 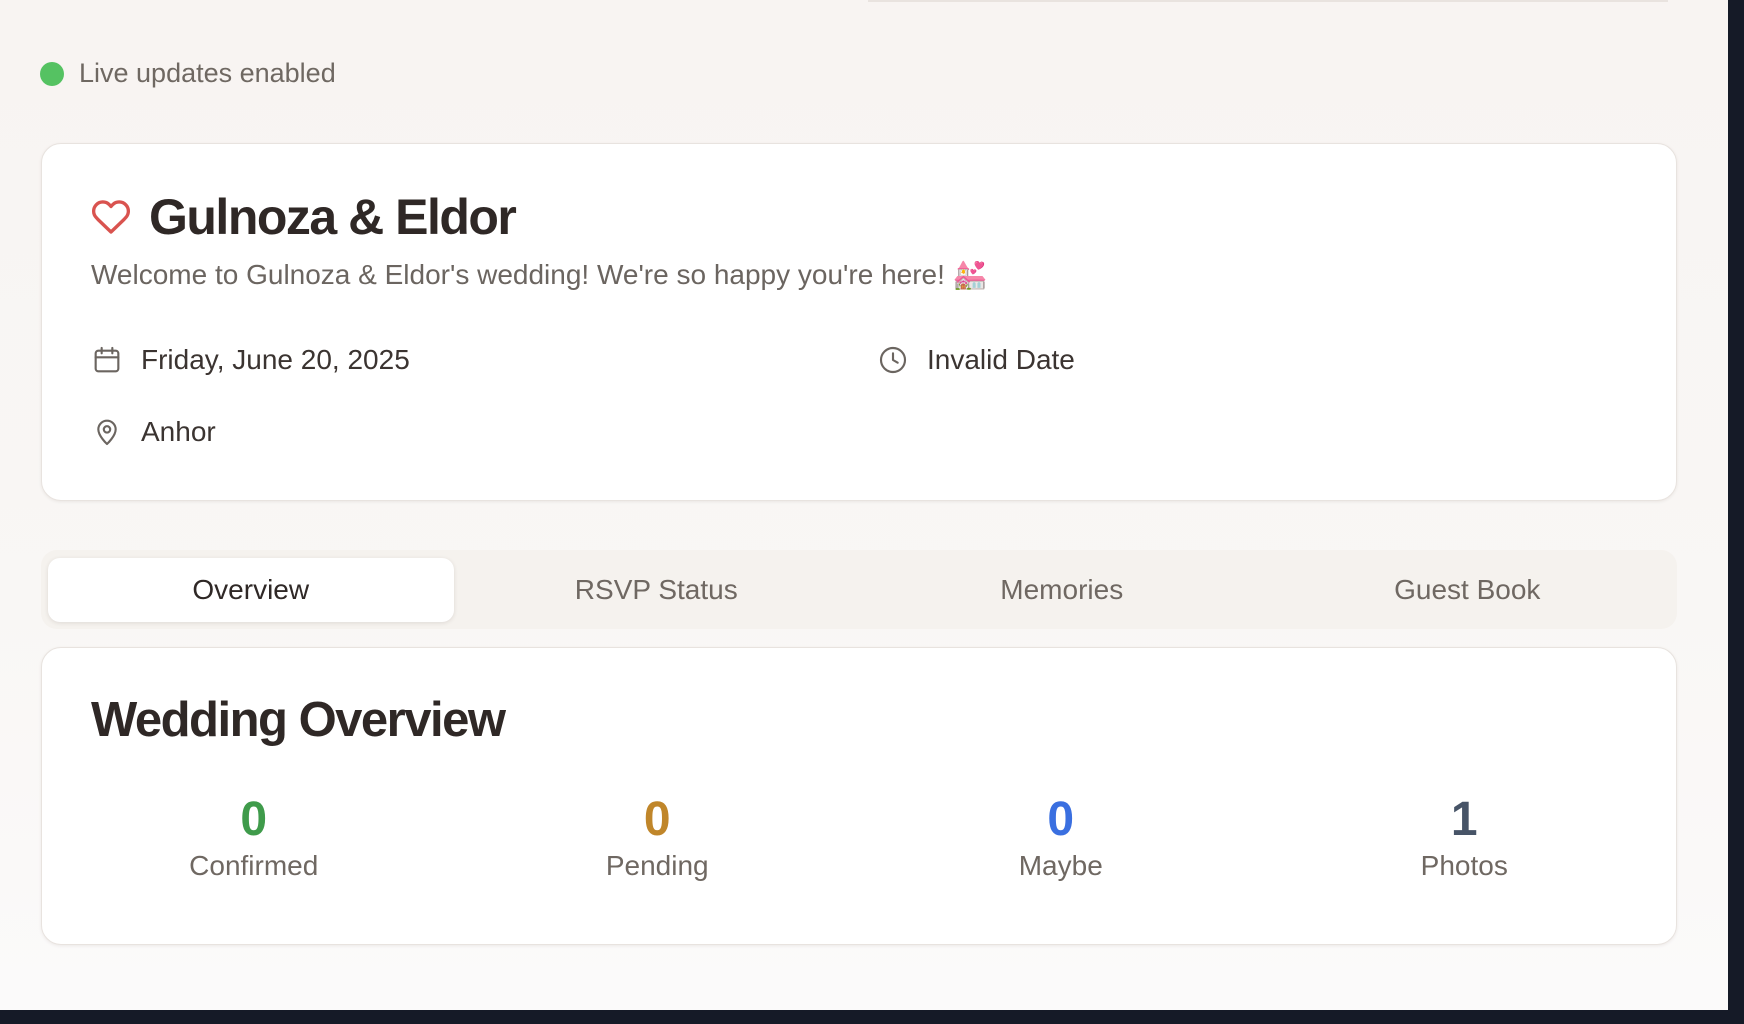 What do you see at coordinates (657, 865) in the screenshot?
I see `stat-label: Pending` at bounding box center [657, 865].